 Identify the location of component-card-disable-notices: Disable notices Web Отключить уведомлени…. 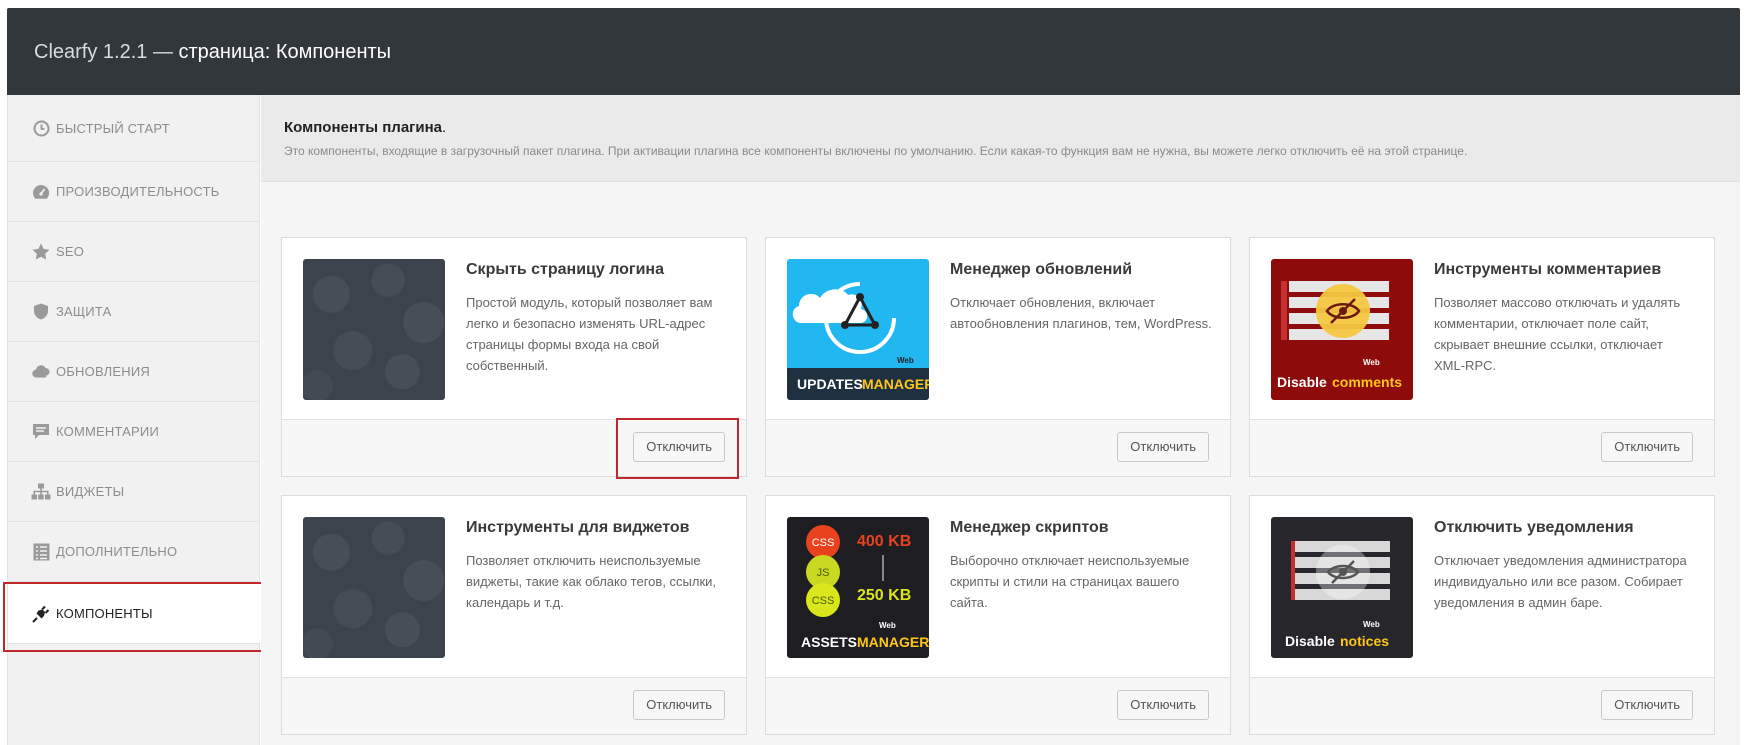
(1482, 615).